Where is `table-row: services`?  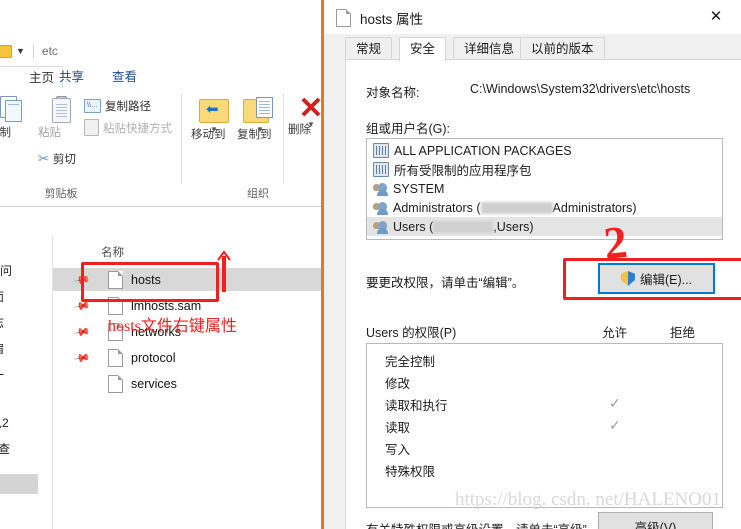
table-row: services is located at coordinates (187, 383).